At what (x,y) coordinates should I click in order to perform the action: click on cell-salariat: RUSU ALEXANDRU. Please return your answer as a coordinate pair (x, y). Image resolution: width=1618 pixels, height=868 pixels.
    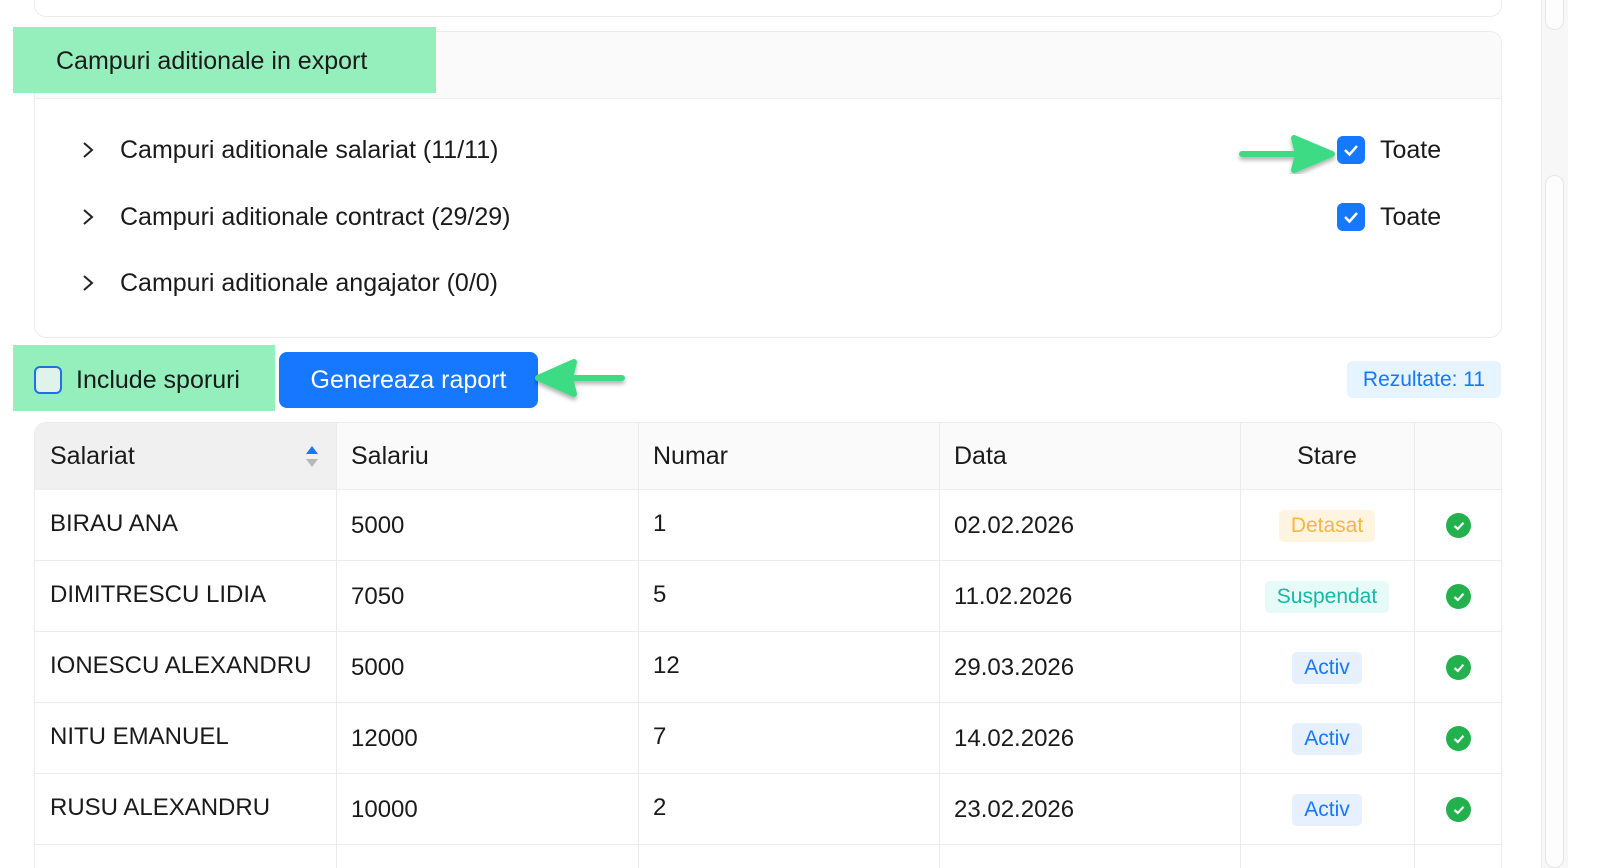
    Looking at the image, I should click on (160, 807).